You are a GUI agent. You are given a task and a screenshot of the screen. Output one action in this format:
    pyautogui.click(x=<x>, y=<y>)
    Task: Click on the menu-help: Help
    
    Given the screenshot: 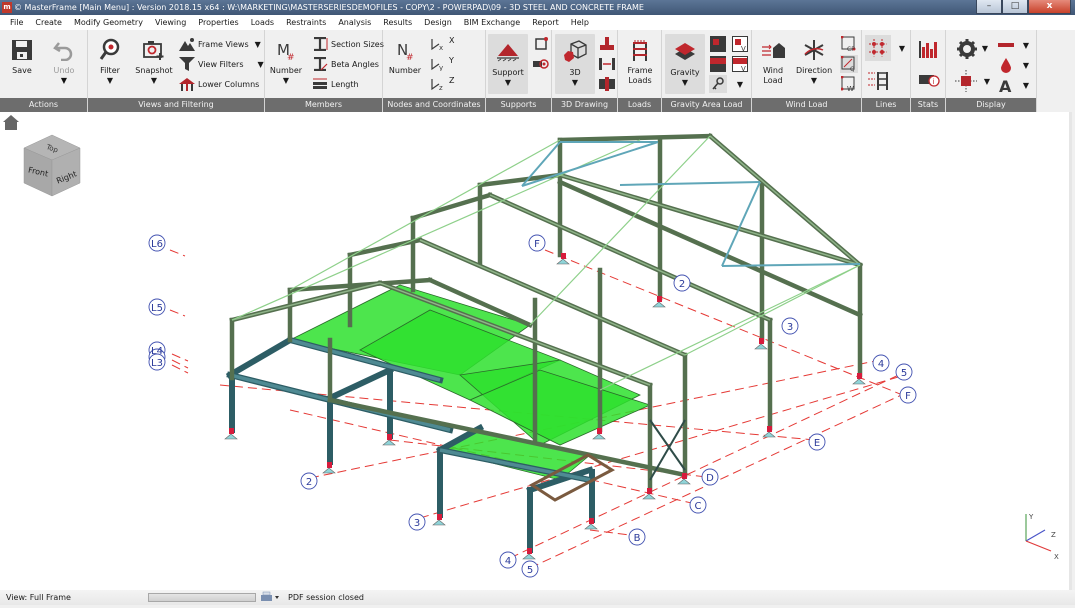 What is the action you would take?
    pyautogui.click(x=580, y=22)
    